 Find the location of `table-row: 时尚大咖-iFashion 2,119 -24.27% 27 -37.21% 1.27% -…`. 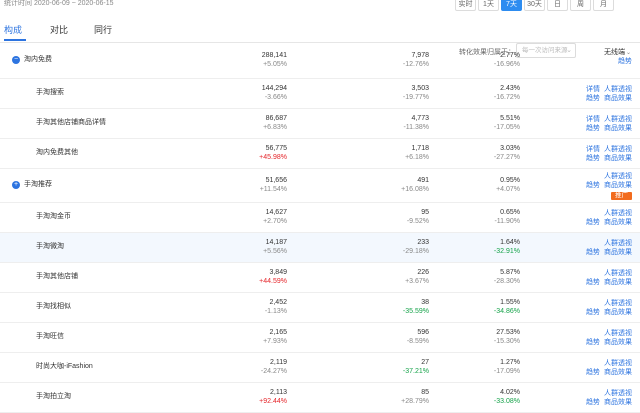

table-row: 时尚大咖-iFashion 2,119 -24.27% 27 -37.21% 1.27% -… is located at coordinates (320, 368).